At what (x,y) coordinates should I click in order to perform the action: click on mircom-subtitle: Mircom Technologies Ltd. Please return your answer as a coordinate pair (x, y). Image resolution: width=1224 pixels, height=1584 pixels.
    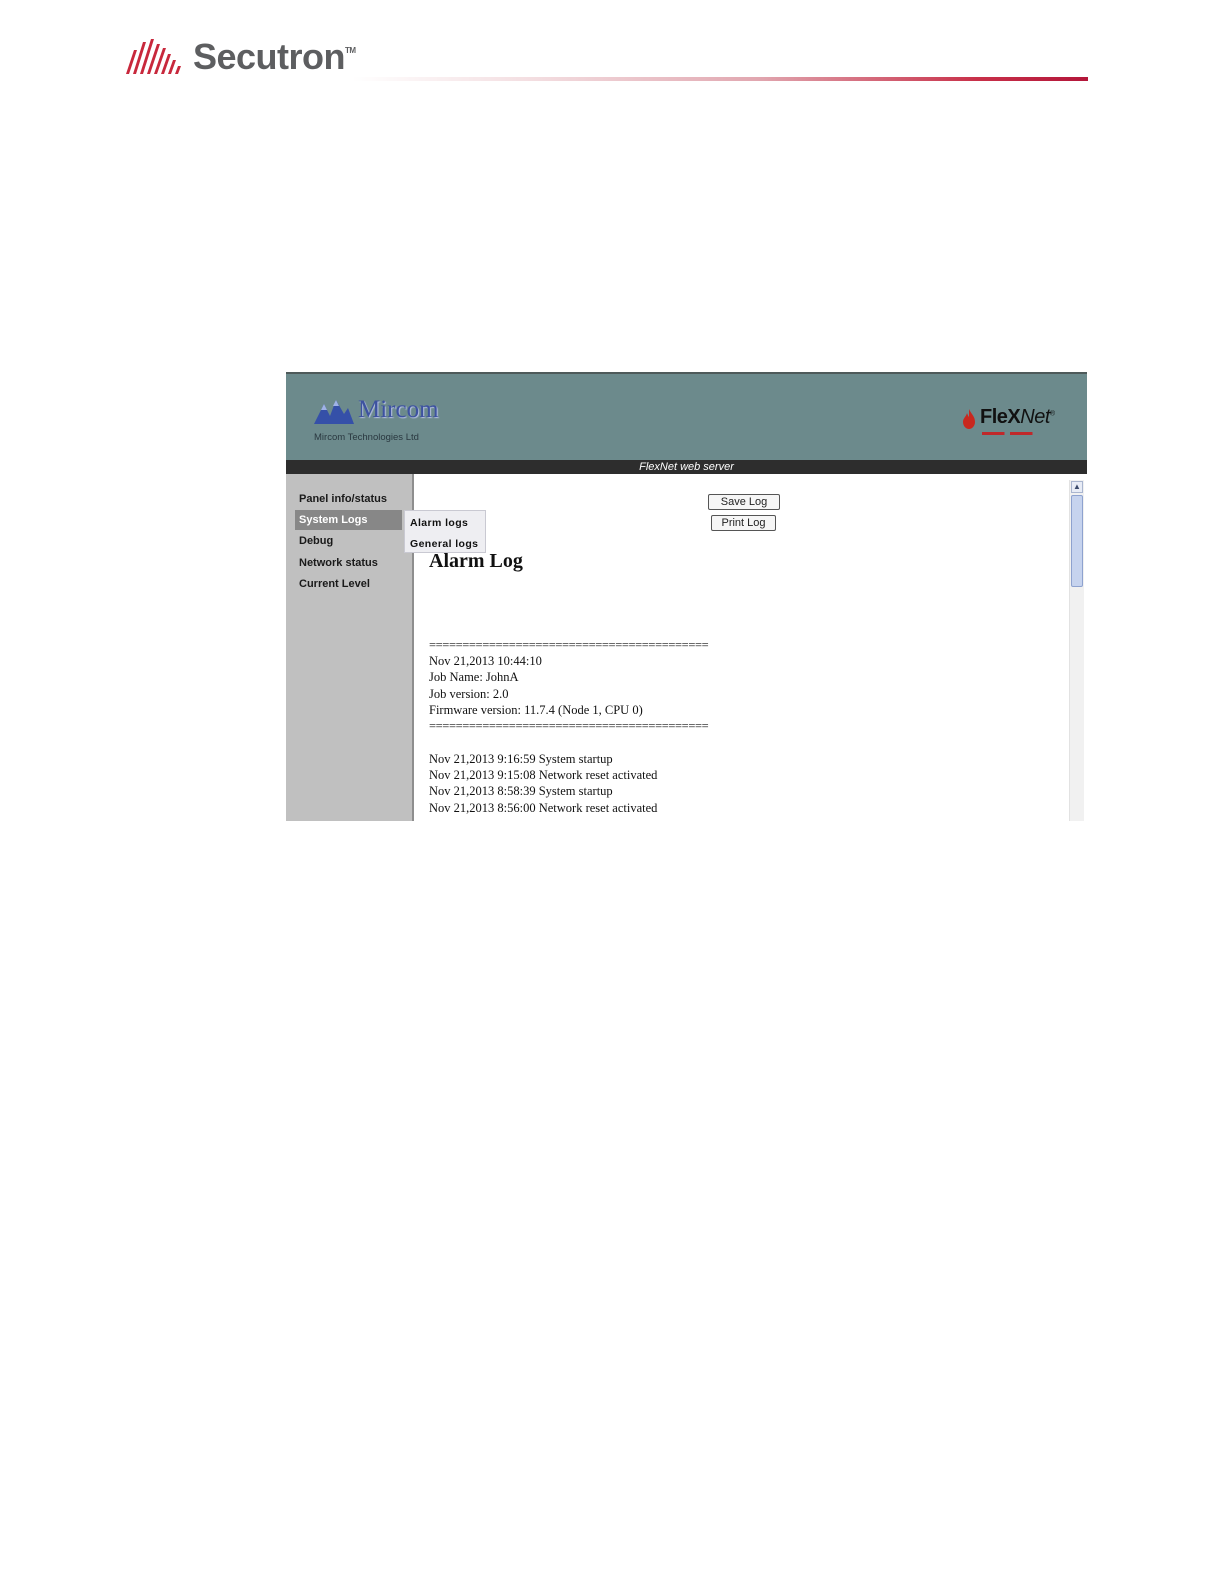
    Looking at the image, I should click on (366, 437).